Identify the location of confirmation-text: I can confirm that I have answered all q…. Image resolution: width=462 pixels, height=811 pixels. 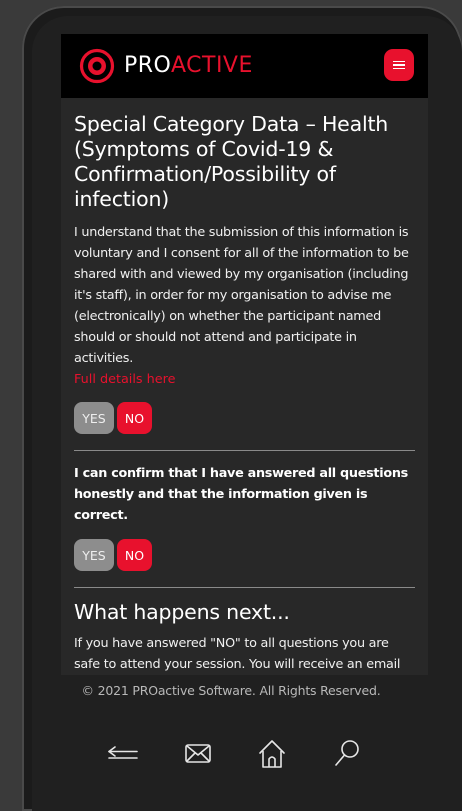
(241, 494).